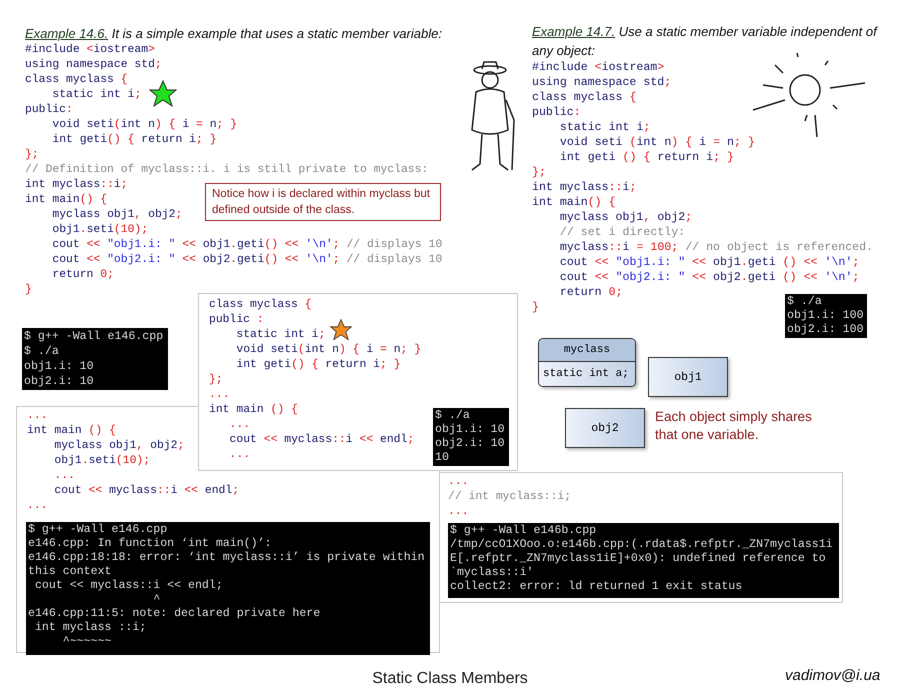 This screenshot has height=700, width=900. Describe the element at coordinates (442, 458) in the screenshot. I see `terminal-line: 10` at that location.